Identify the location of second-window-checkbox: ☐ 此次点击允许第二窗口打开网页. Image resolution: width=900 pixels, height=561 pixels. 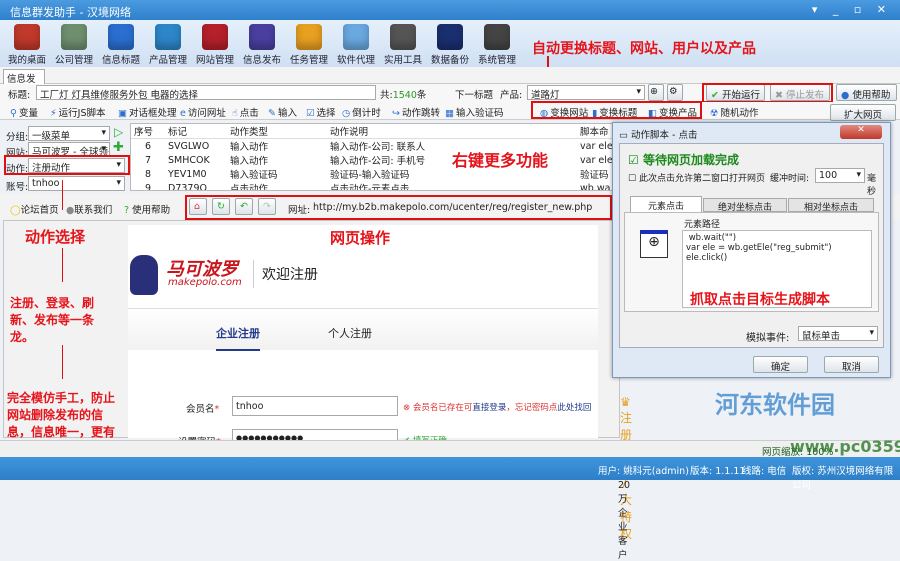
(696, 177).